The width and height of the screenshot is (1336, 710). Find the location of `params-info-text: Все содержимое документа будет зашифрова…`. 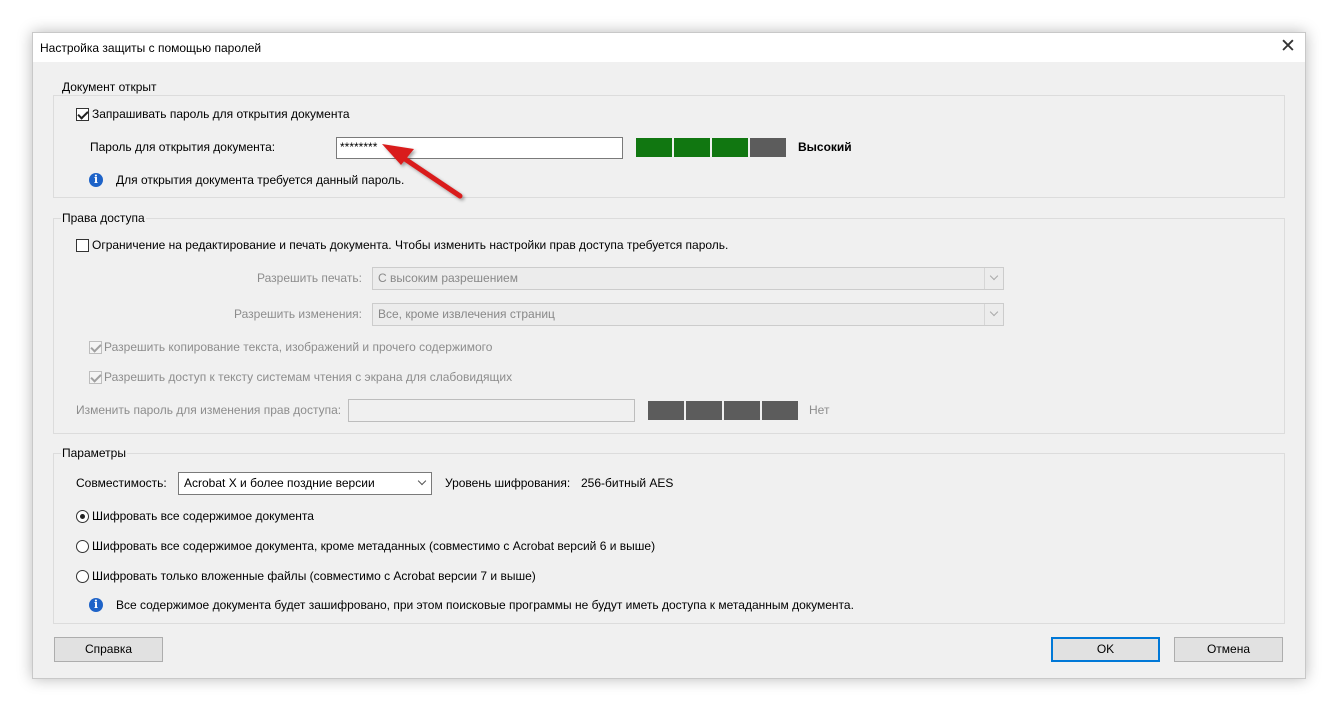

params-info-text: Все содержимое документа будет зашифрова… is located at coordinates (485, 605).